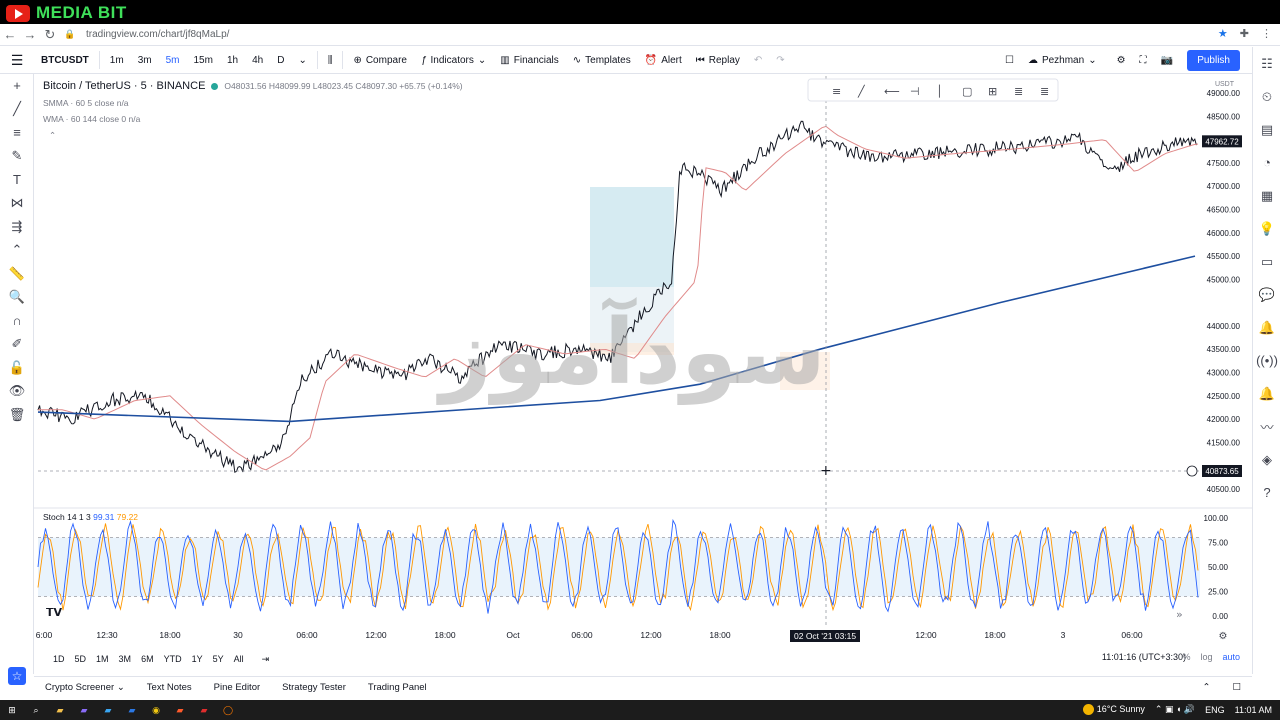 This screenshot has width=1280, height=720. Describe the element at coordinates (1143, 60) in the screenshot. I see `fullscreen-icon: ⛶` at that location.